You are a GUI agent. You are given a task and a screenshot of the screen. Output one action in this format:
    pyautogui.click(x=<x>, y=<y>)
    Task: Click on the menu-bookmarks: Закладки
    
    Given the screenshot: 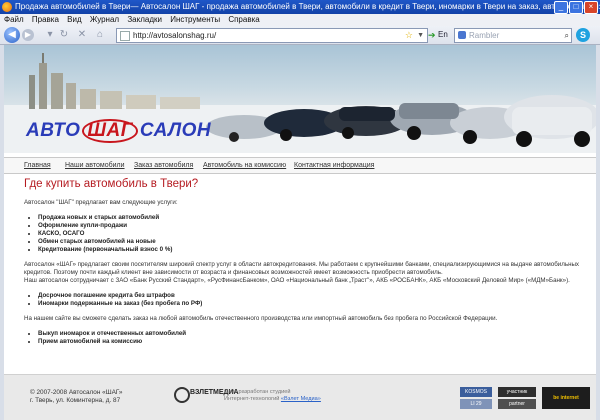 What is the action you would take?
    pyautogui.click(x=144, y=19)
    